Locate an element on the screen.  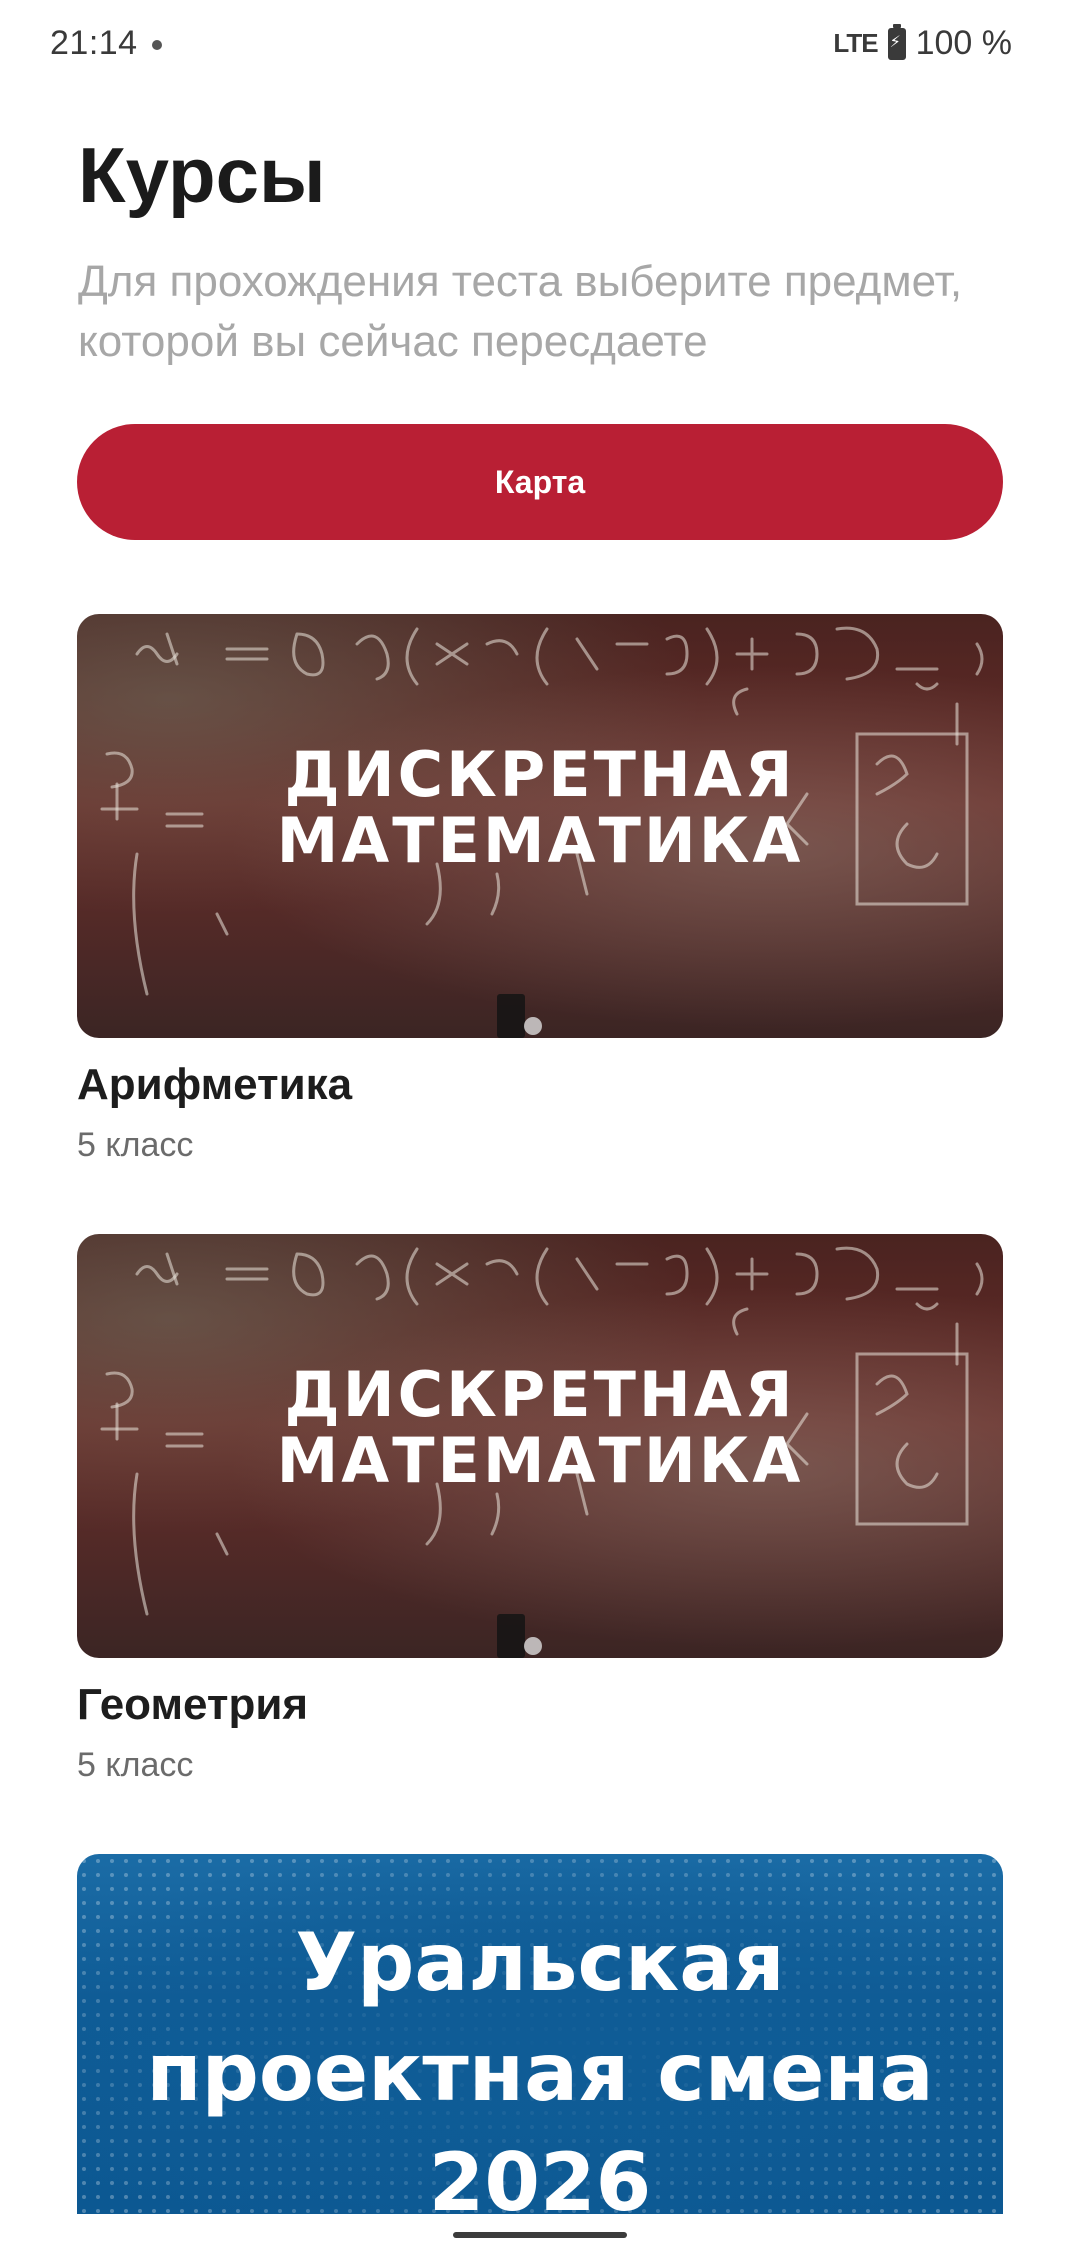
lte-signal-icon: LTE is located at coordinates (855, 43).